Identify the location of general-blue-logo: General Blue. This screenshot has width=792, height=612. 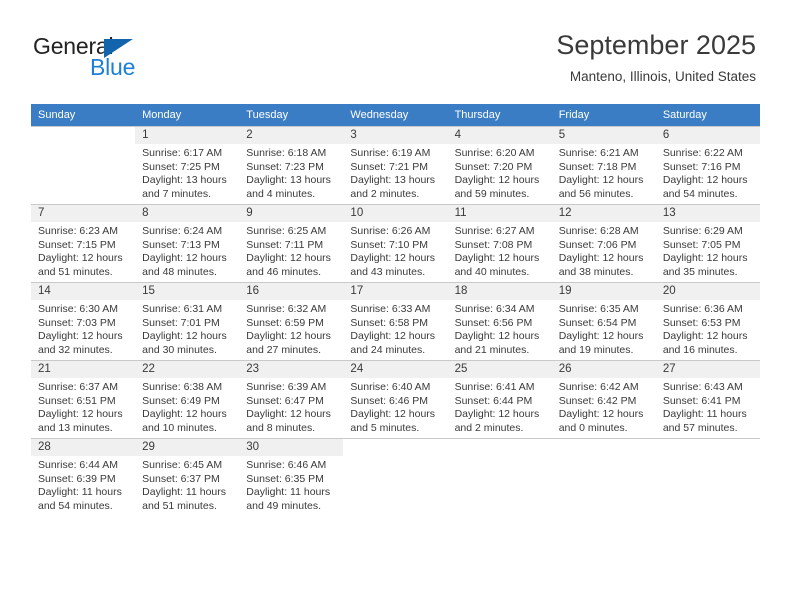
(118, 58).